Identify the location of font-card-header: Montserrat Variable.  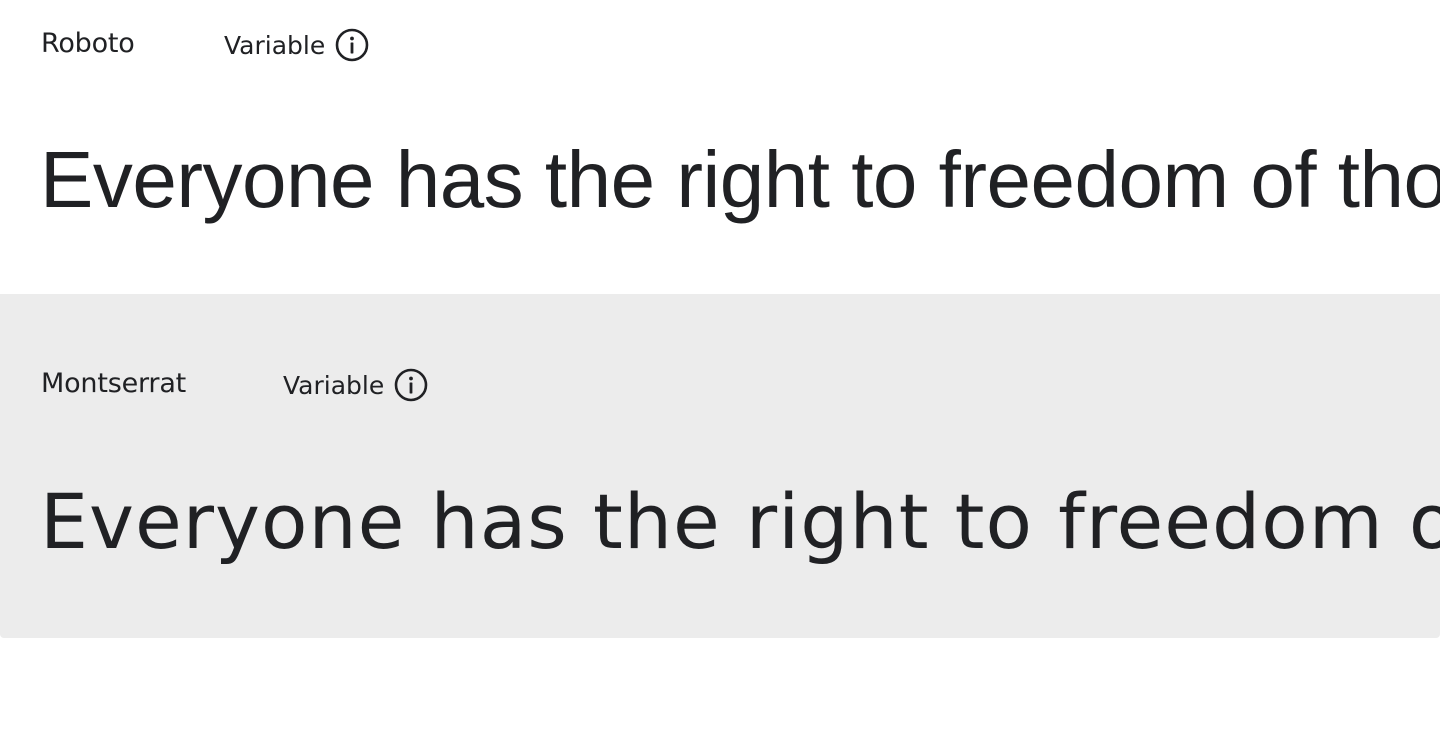
(234, 383).